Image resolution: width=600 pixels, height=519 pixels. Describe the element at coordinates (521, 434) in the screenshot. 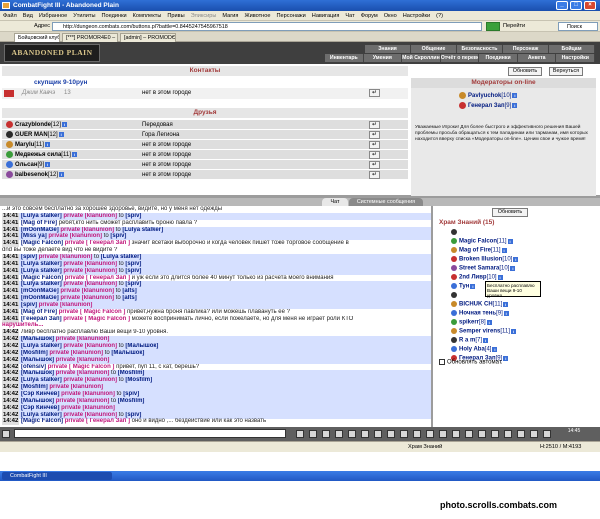

I see `help-icon` at that location.